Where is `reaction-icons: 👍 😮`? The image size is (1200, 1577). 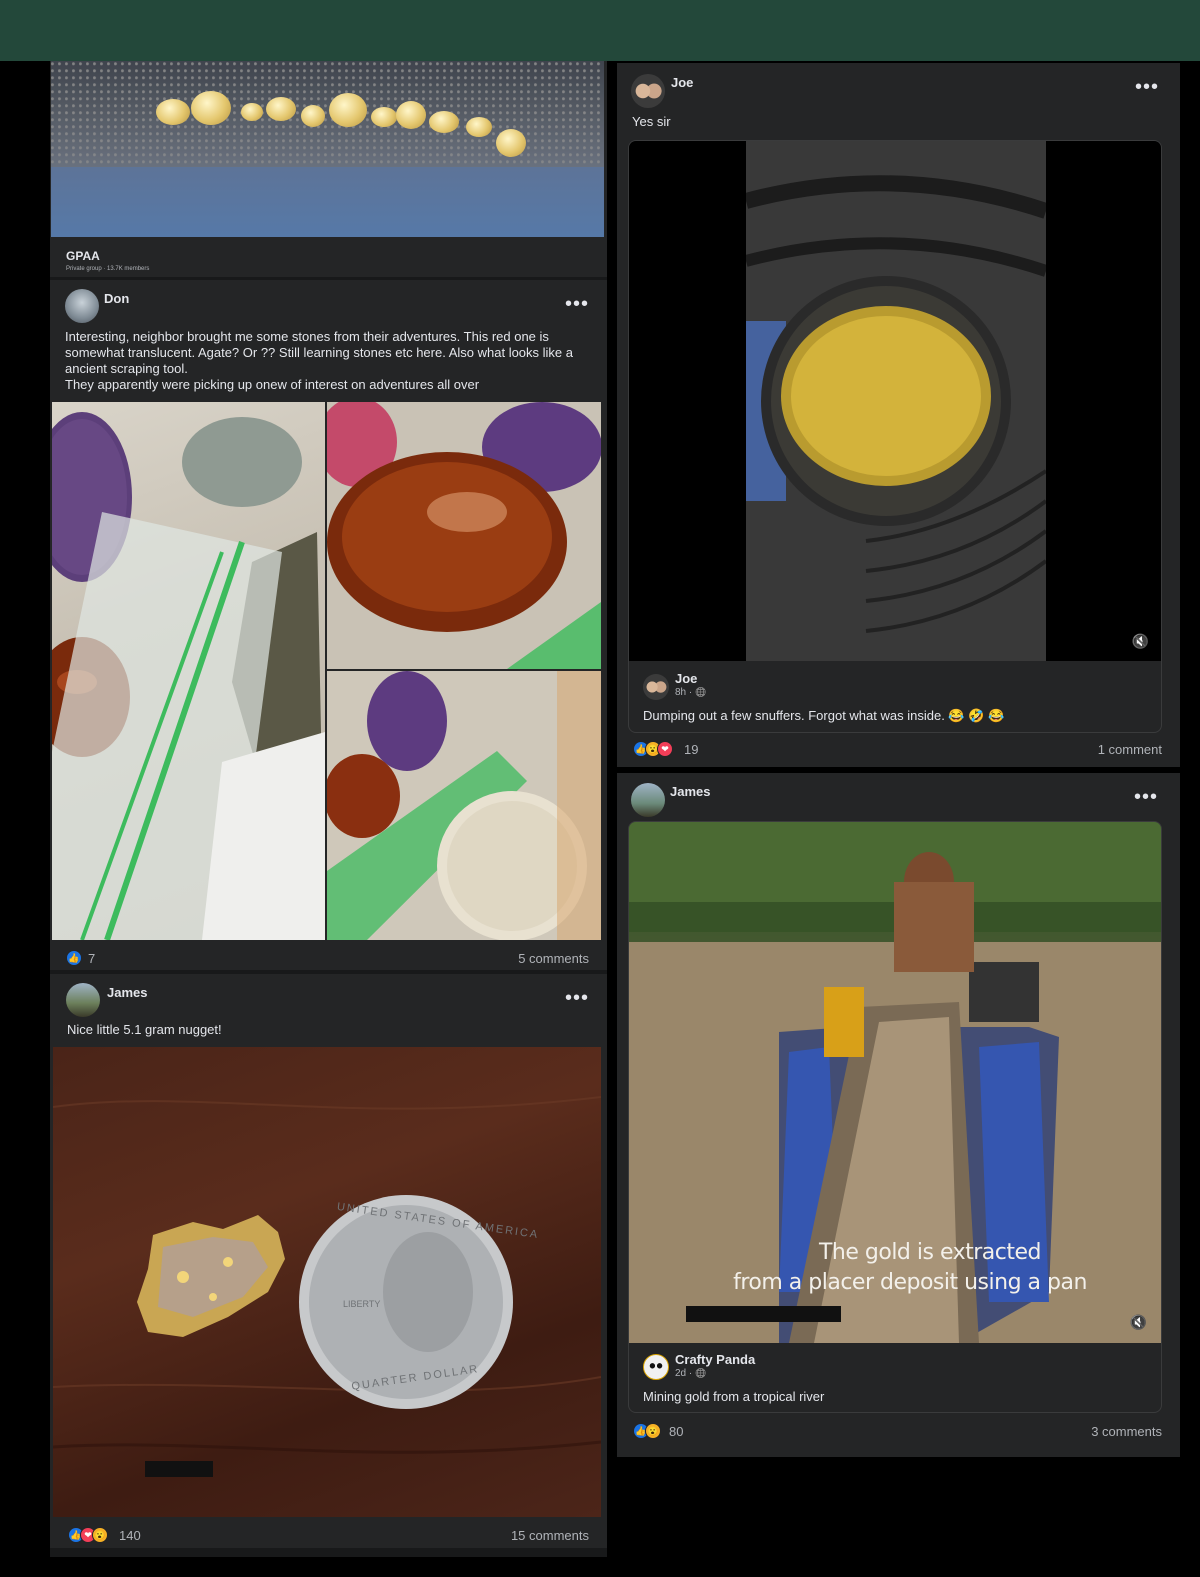
reaction-icons: 👍 😮 is located at coordinates (647, 1431).